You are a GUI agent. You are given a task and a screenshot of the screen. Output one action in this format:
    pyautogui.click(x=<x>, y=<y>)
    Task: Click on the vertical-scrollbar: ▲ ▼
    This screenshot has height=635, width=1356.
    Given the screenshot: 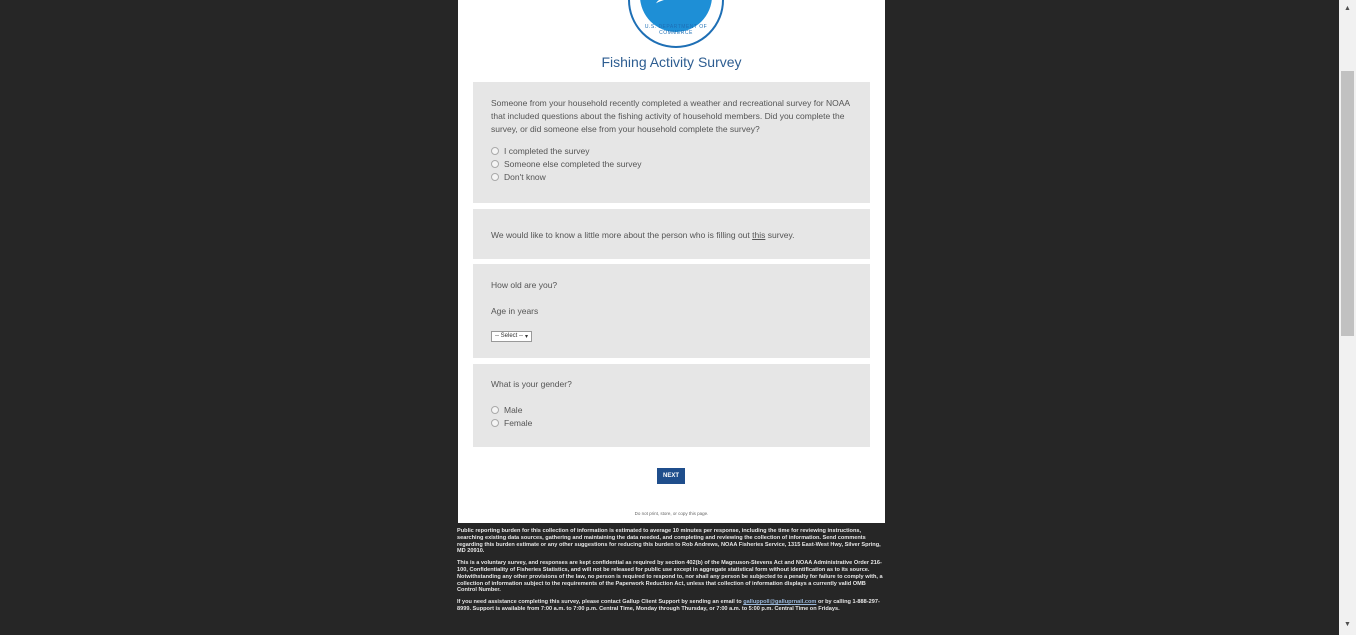 What is the action you would take?
    pyautogui.click(x=1347, y=317)
    